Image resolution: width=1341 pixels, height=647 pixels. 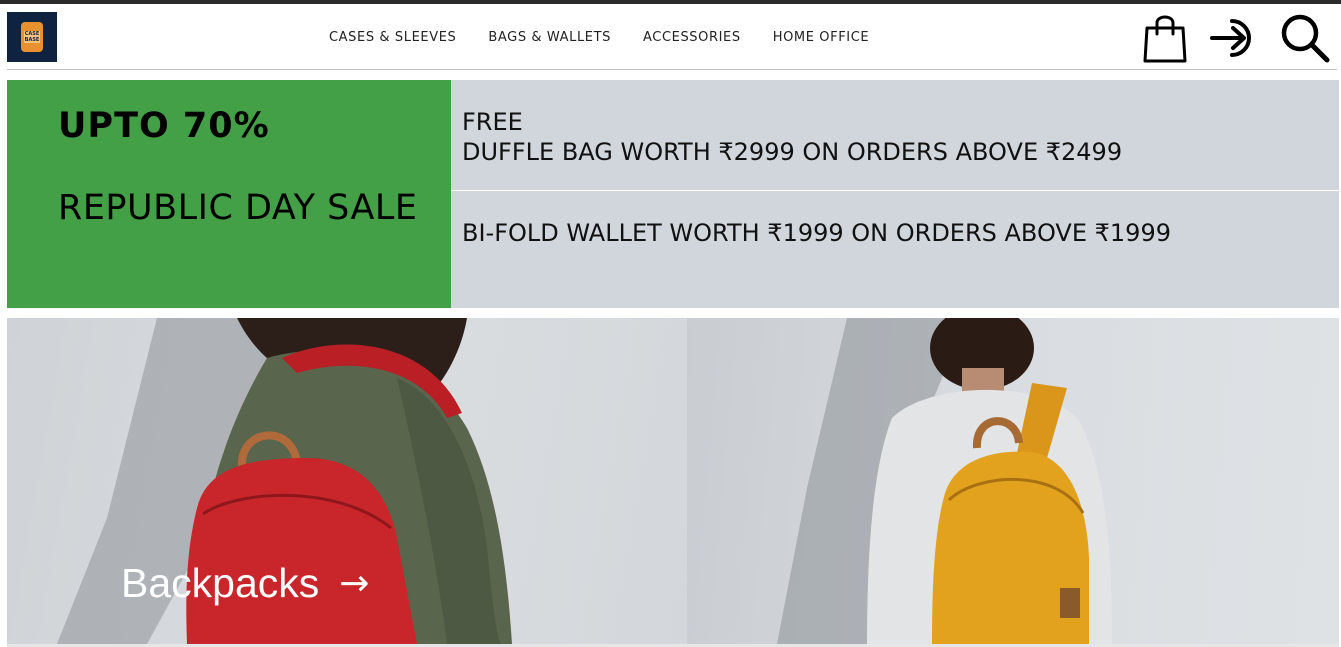 I want to click on sale-subheadline: REPUBLIC DAY SALE, so click(x=238, y=208).